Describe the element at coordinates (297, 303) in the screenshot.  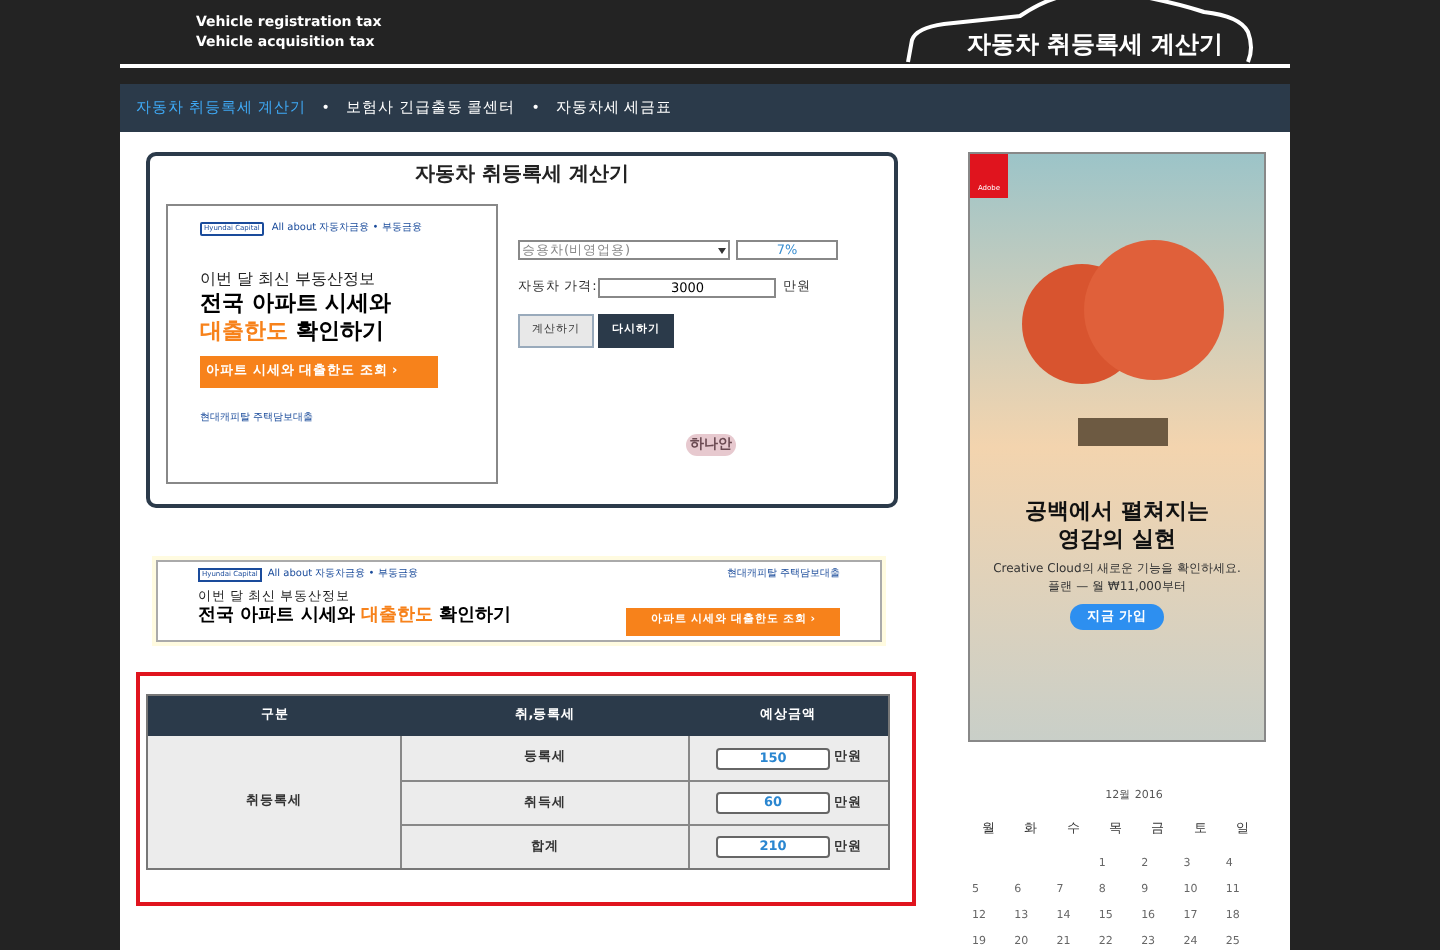
I see `ad-headline: 전국 아파트 시세와` at that location.